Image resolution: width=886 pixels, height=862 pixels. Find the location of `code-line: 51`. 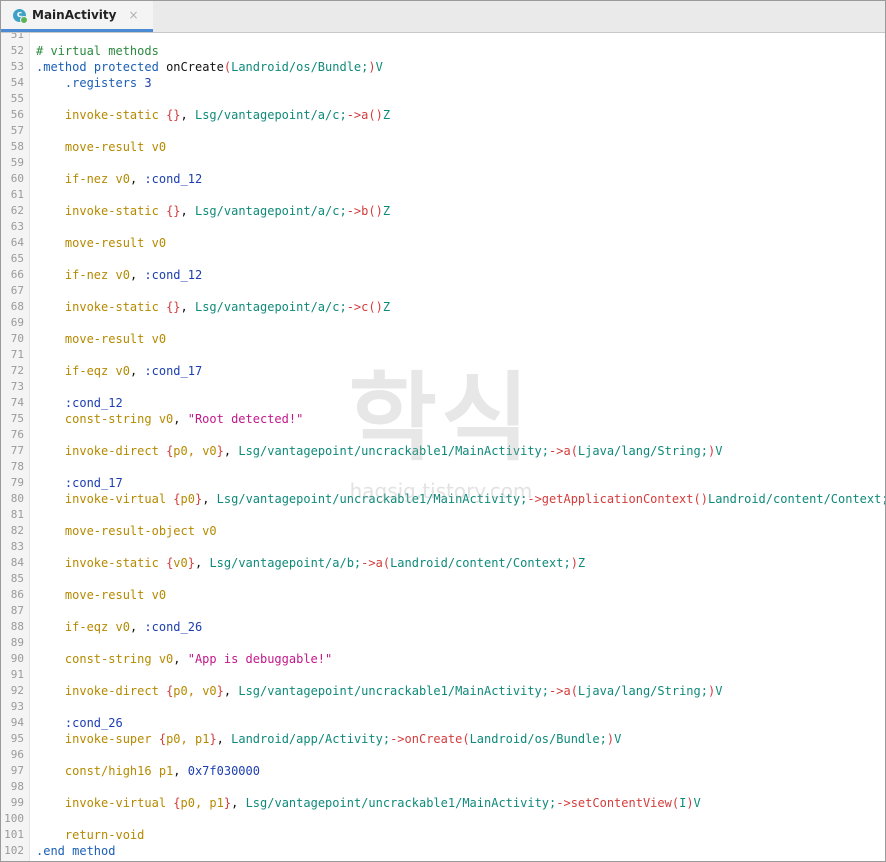

code-line: 51 is located at coordinates (443, 38).